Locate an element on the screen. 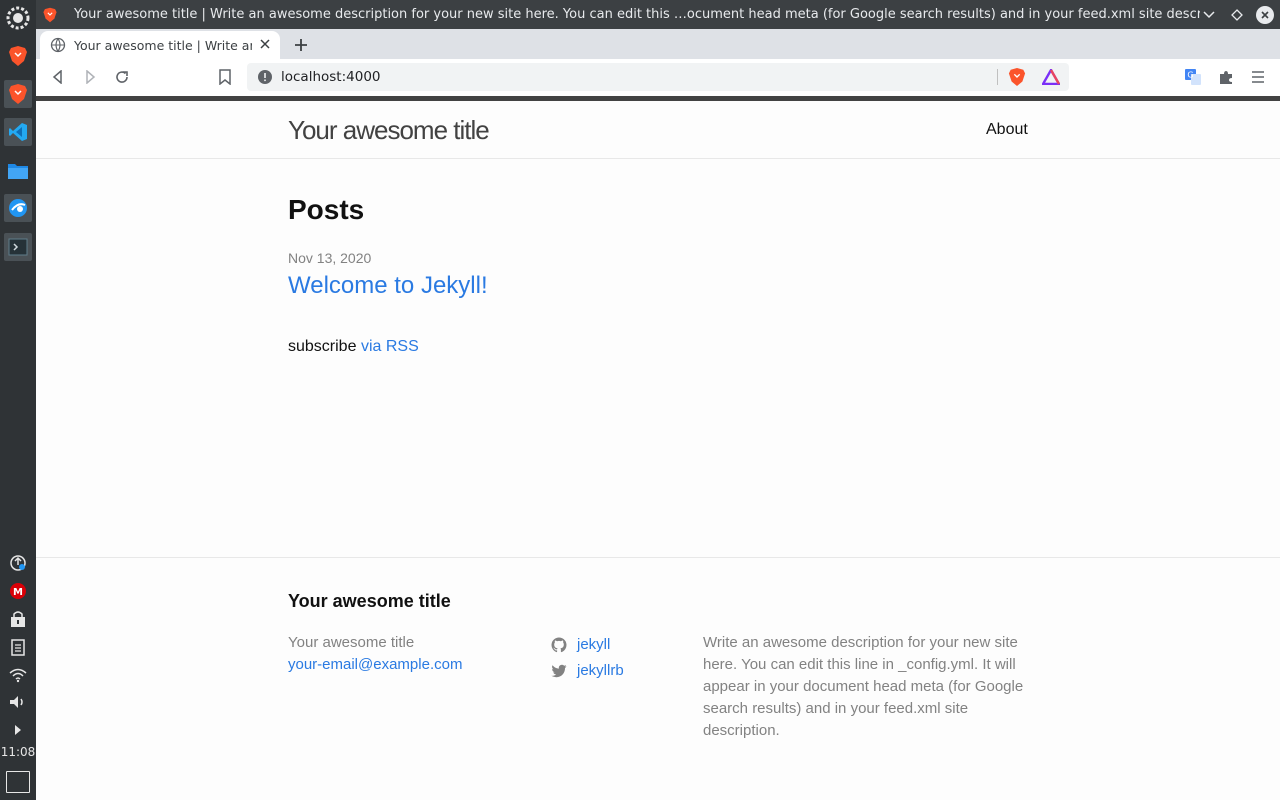 This screenshot has width=1280, height=800. reload-button is located at coordinates (122, 77).